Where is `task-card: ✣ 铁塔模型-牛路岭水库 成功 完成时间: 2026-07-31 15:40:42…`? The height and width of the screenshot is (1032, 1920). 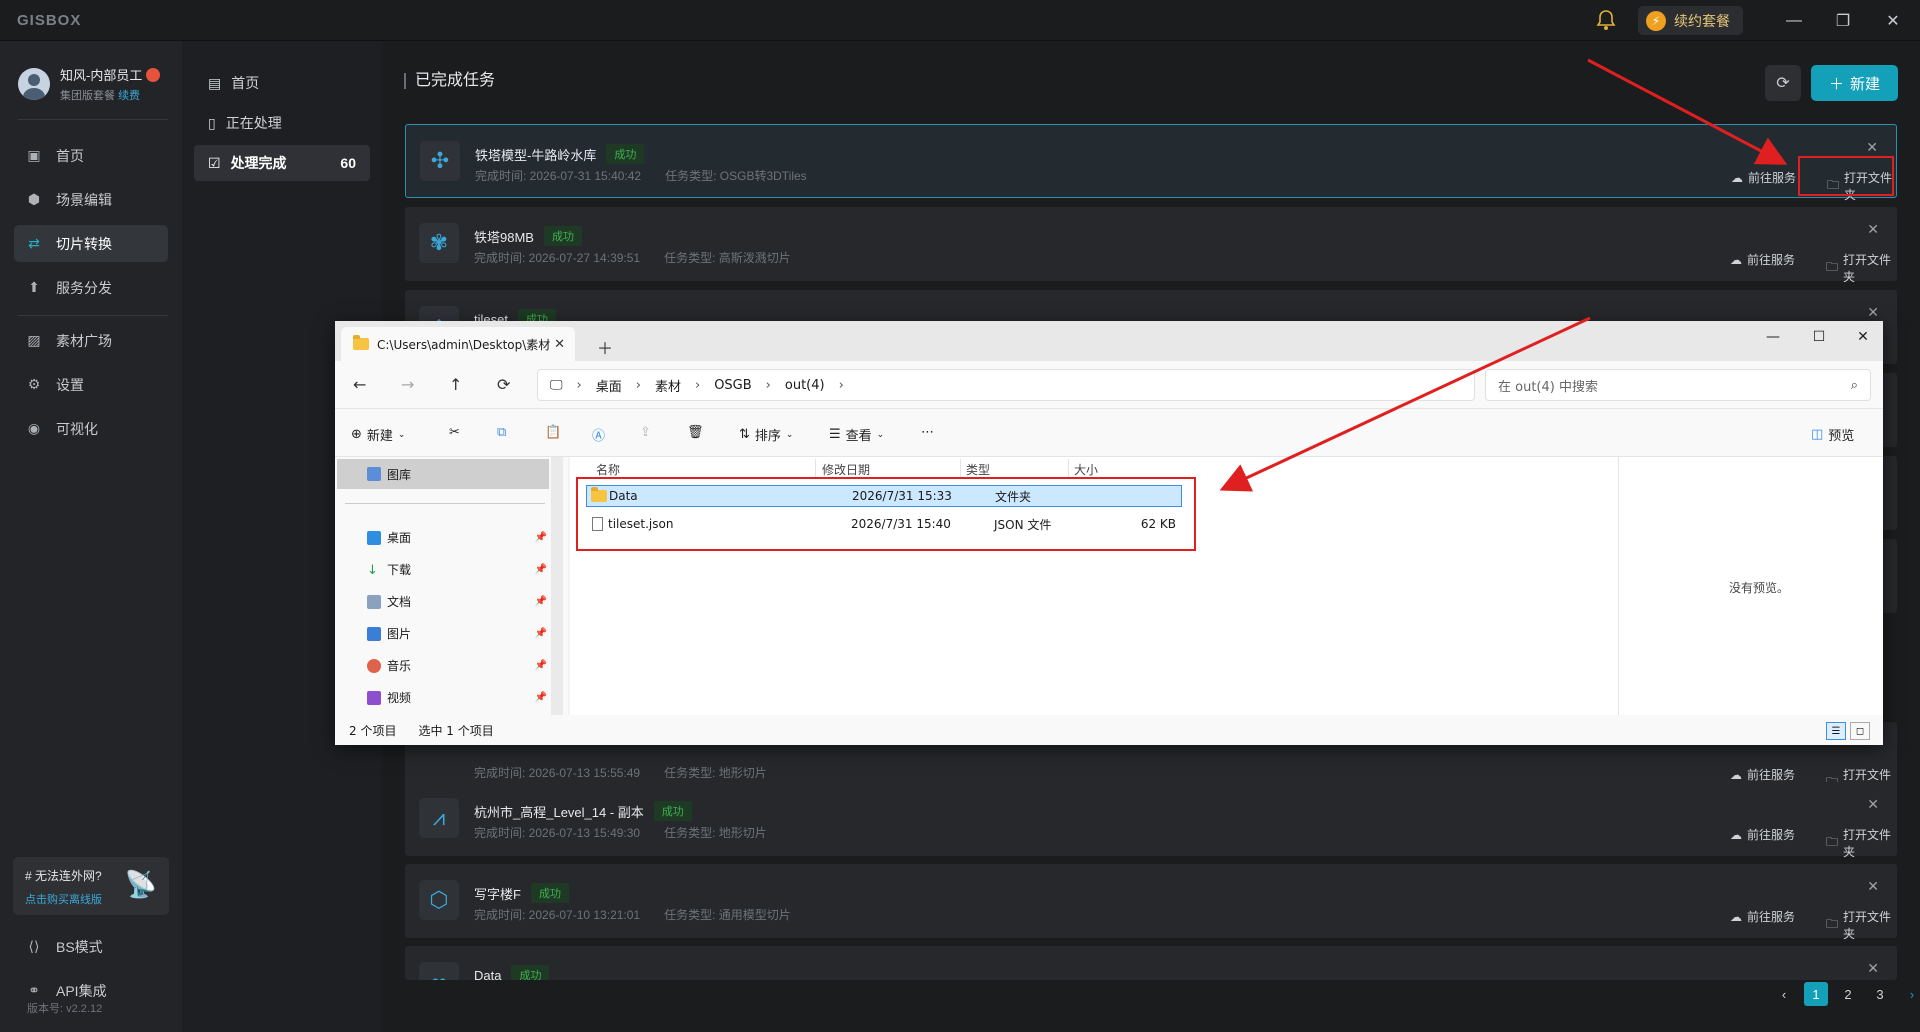 task-card: ✣ 铁塔模型-牛路岭水库 成功 完成时间: 2026-07-31 15:40:42… is located at coordinates (1151, 163).